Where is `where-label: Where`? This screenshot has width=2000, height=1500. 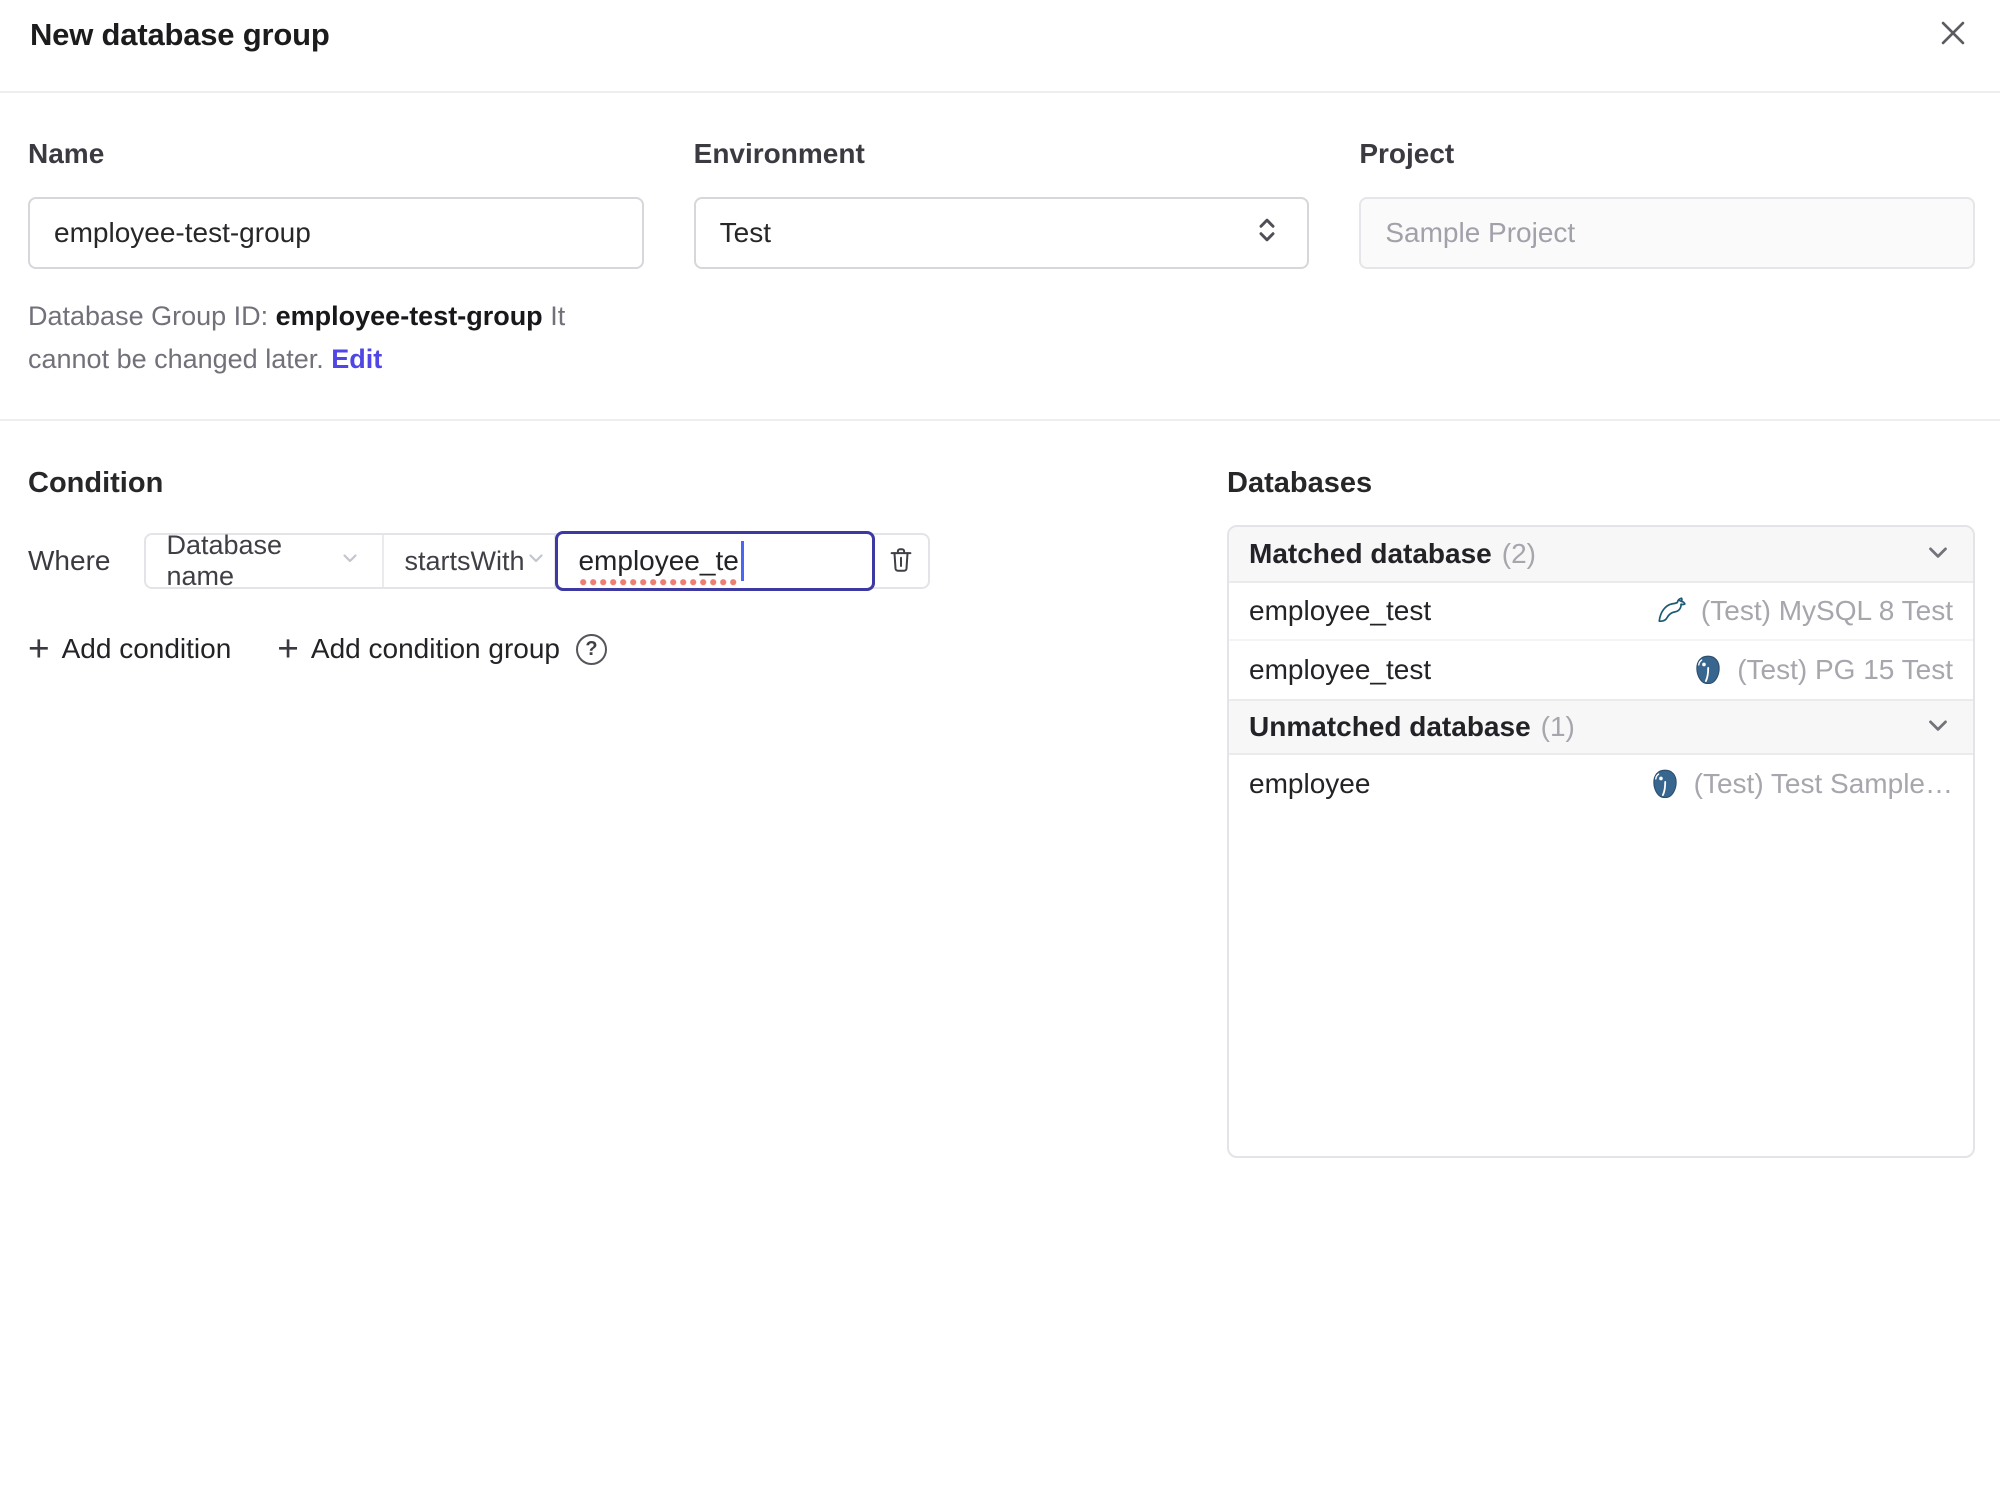 where-label: Where is located at coordinates (69, 560).